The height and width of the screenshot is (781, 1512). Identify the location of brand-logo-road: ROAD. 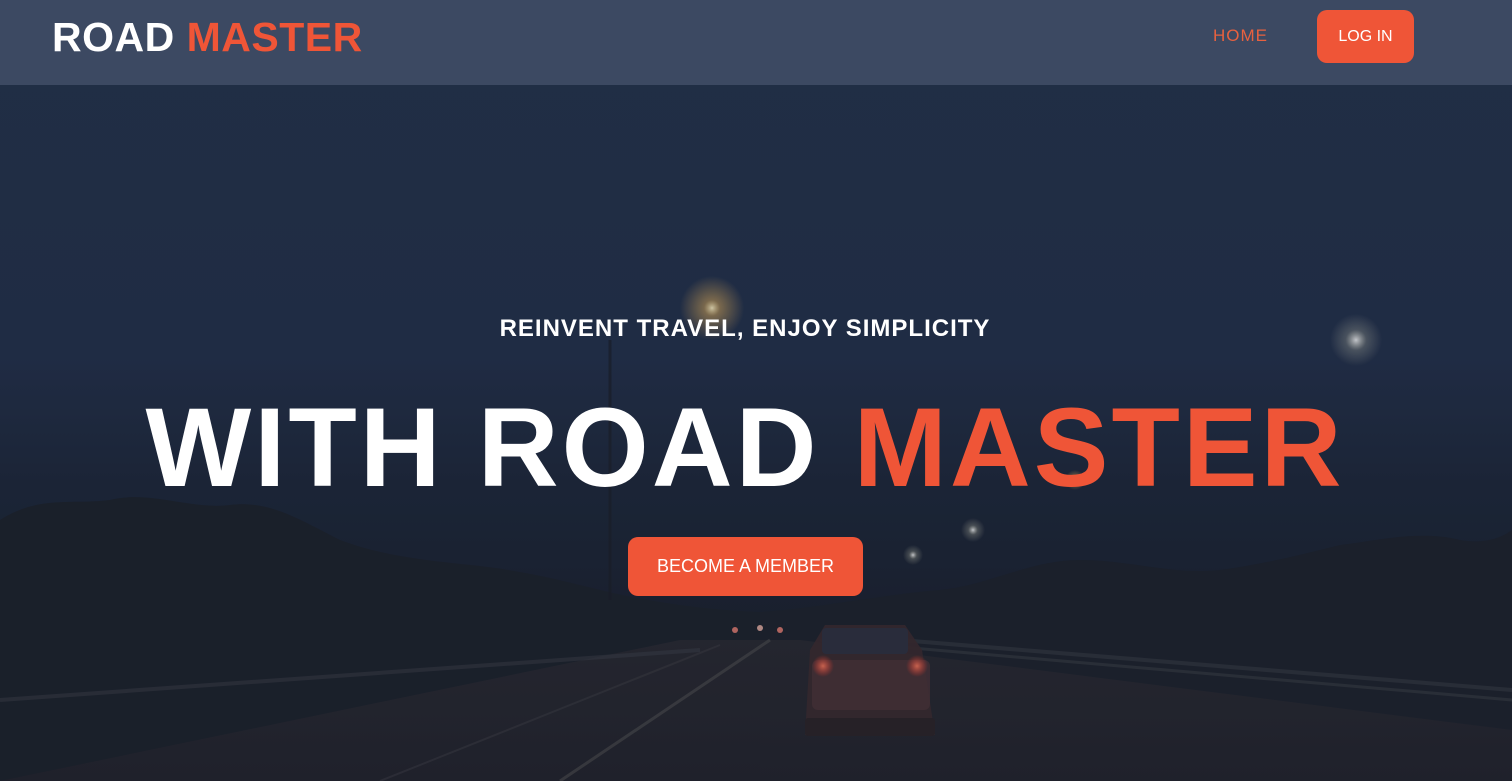
(113, 37).